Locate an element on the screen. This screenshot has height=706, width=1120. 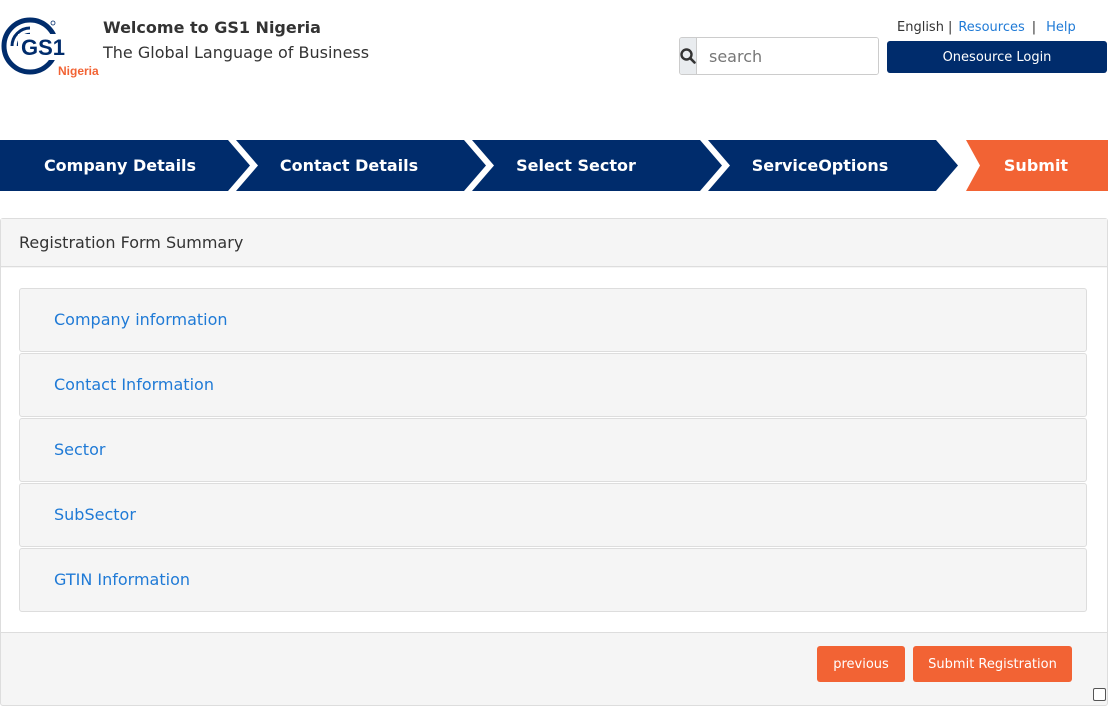
svg-text: GS1 is located at coordinates (43, 47).